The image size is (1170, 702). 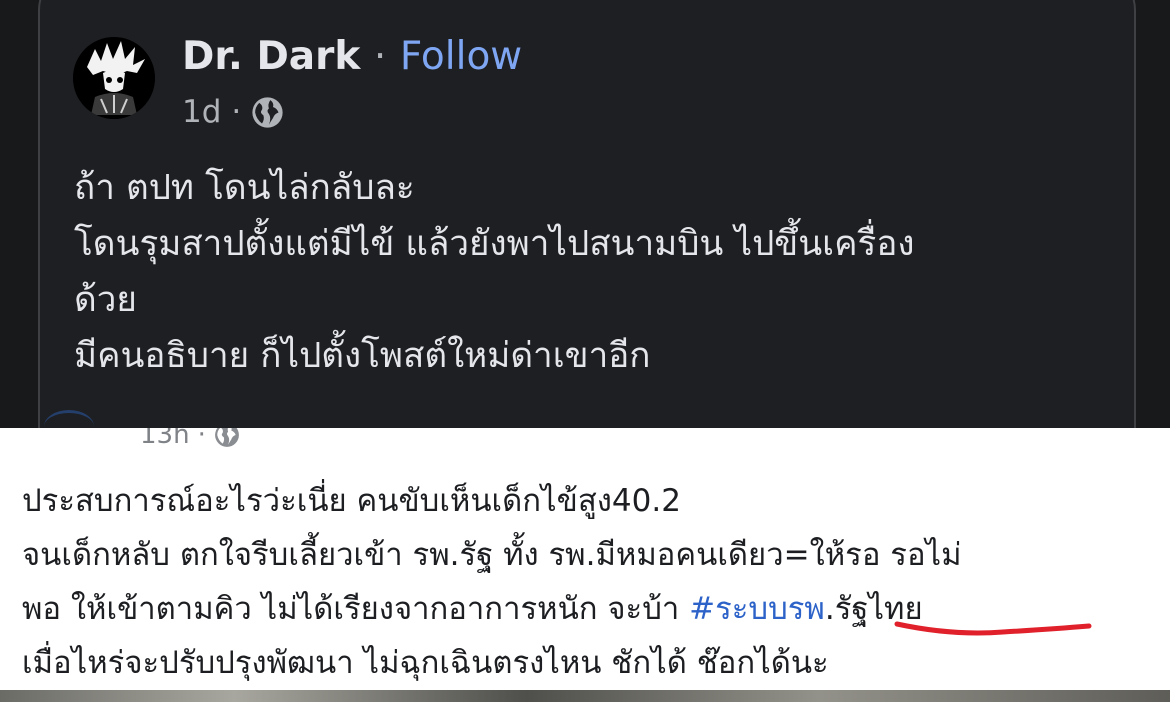 I want to click on avatar-character-icon, so click(x=114, y=78).